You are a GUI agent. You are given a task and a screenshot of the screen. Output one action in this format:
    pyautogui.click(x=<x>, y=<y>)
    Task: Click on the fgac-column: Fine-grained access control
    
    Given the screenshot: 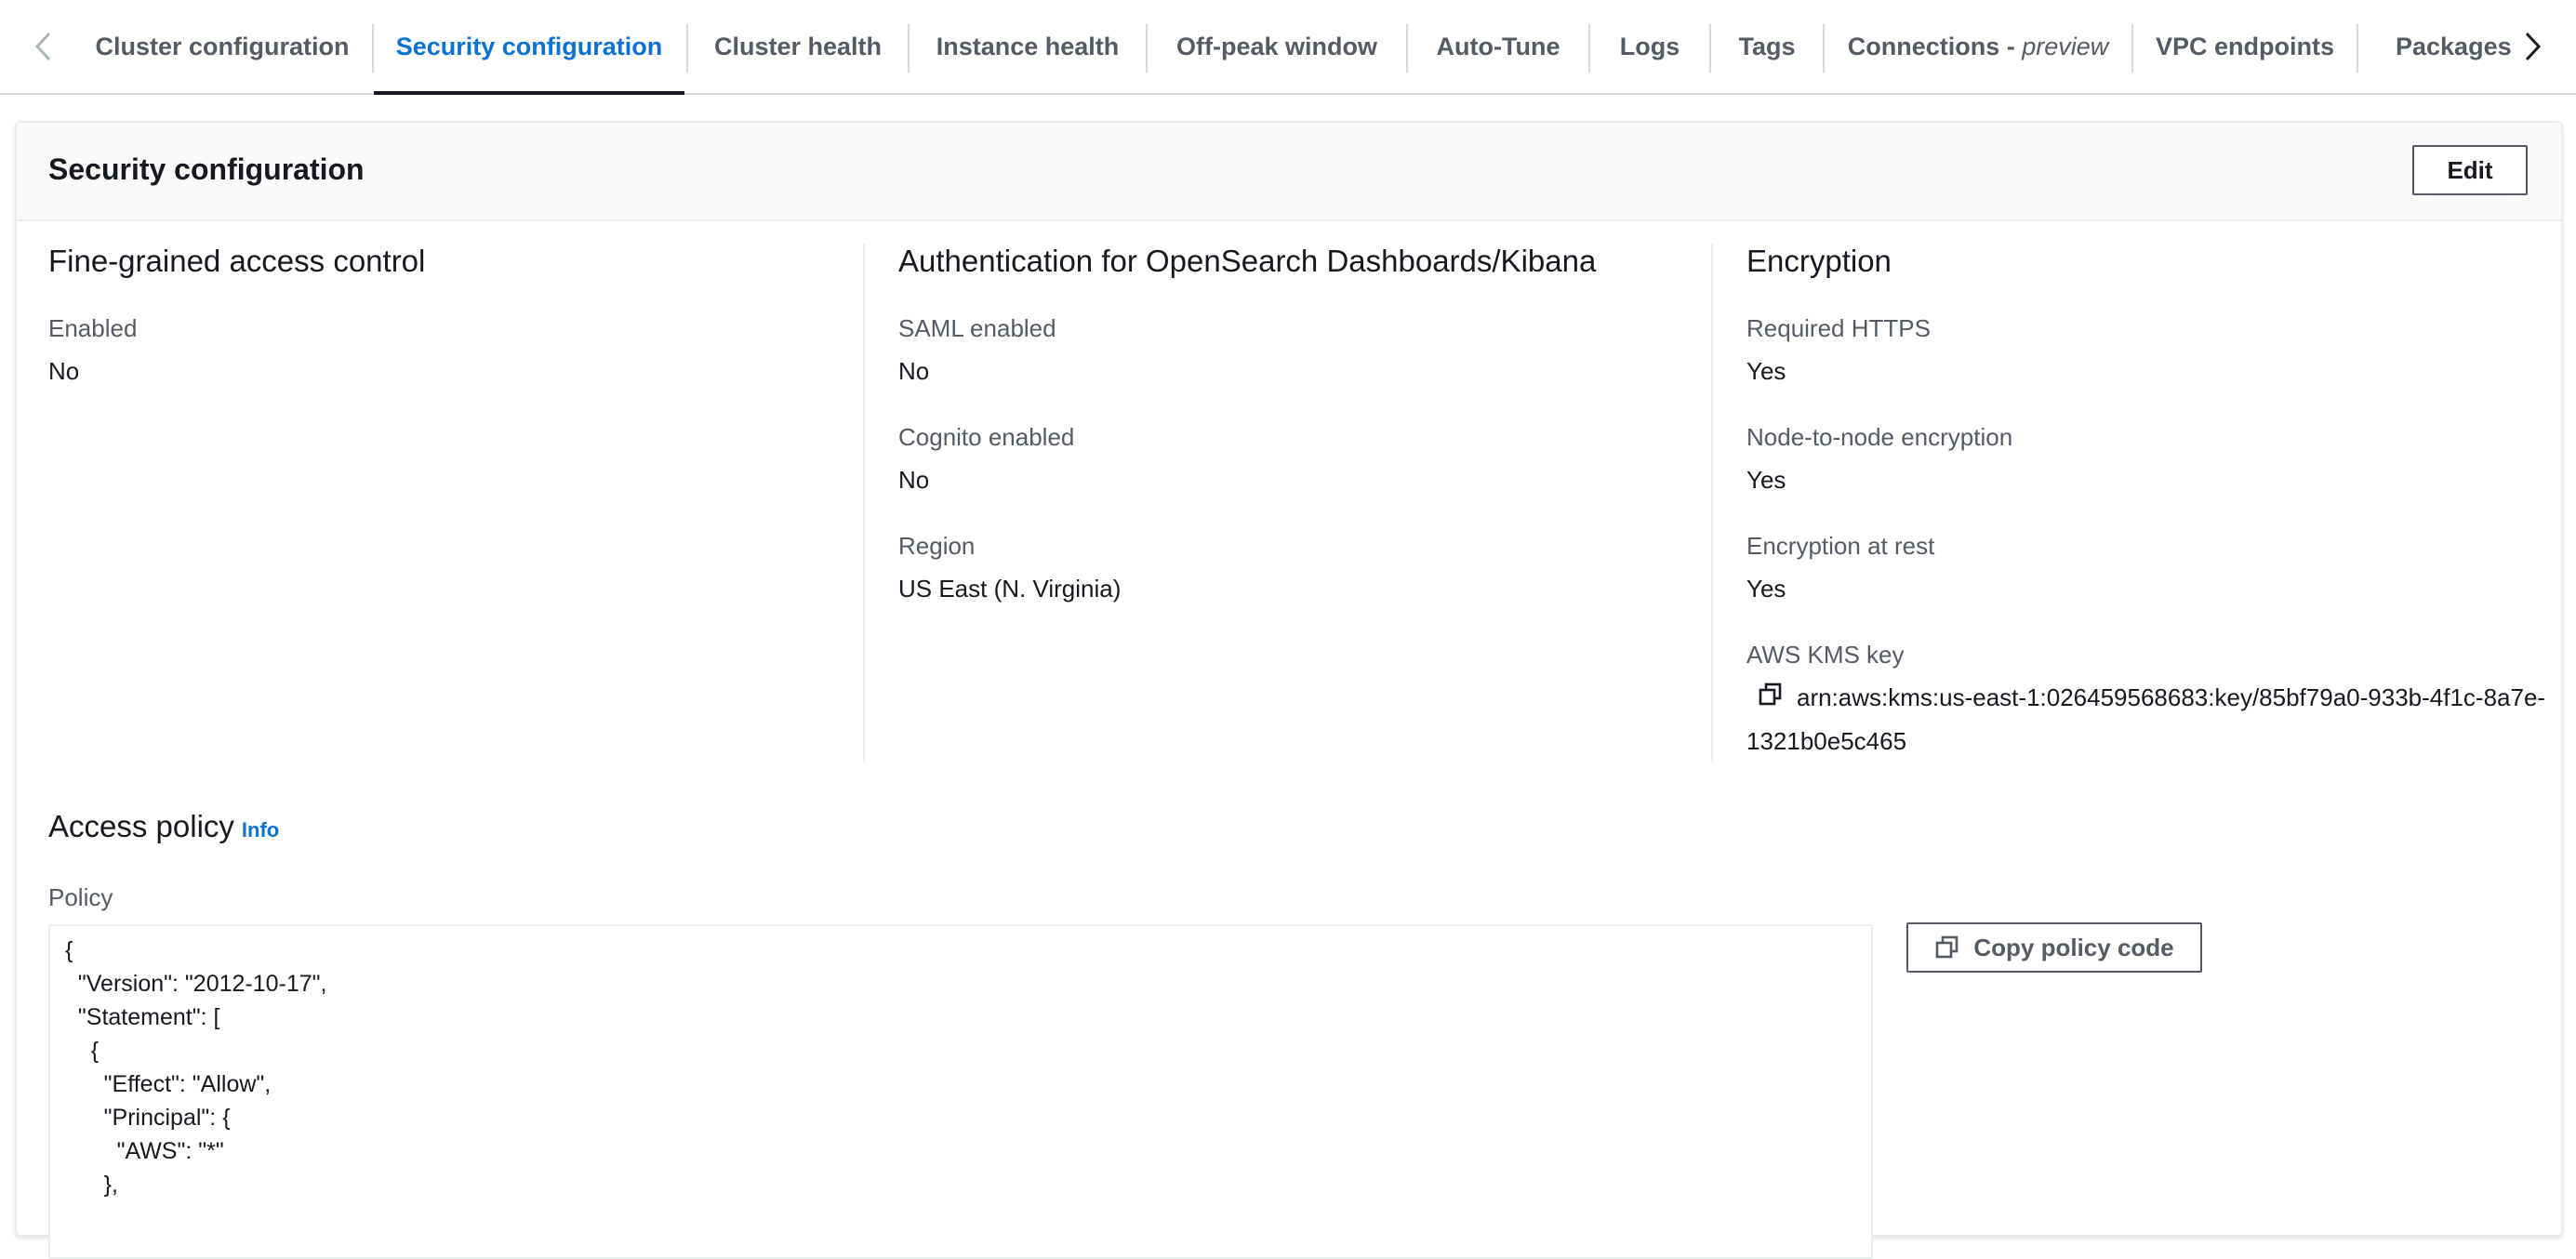 What is the action you would take?
    pyautogui.click(x=236, y=261)
    